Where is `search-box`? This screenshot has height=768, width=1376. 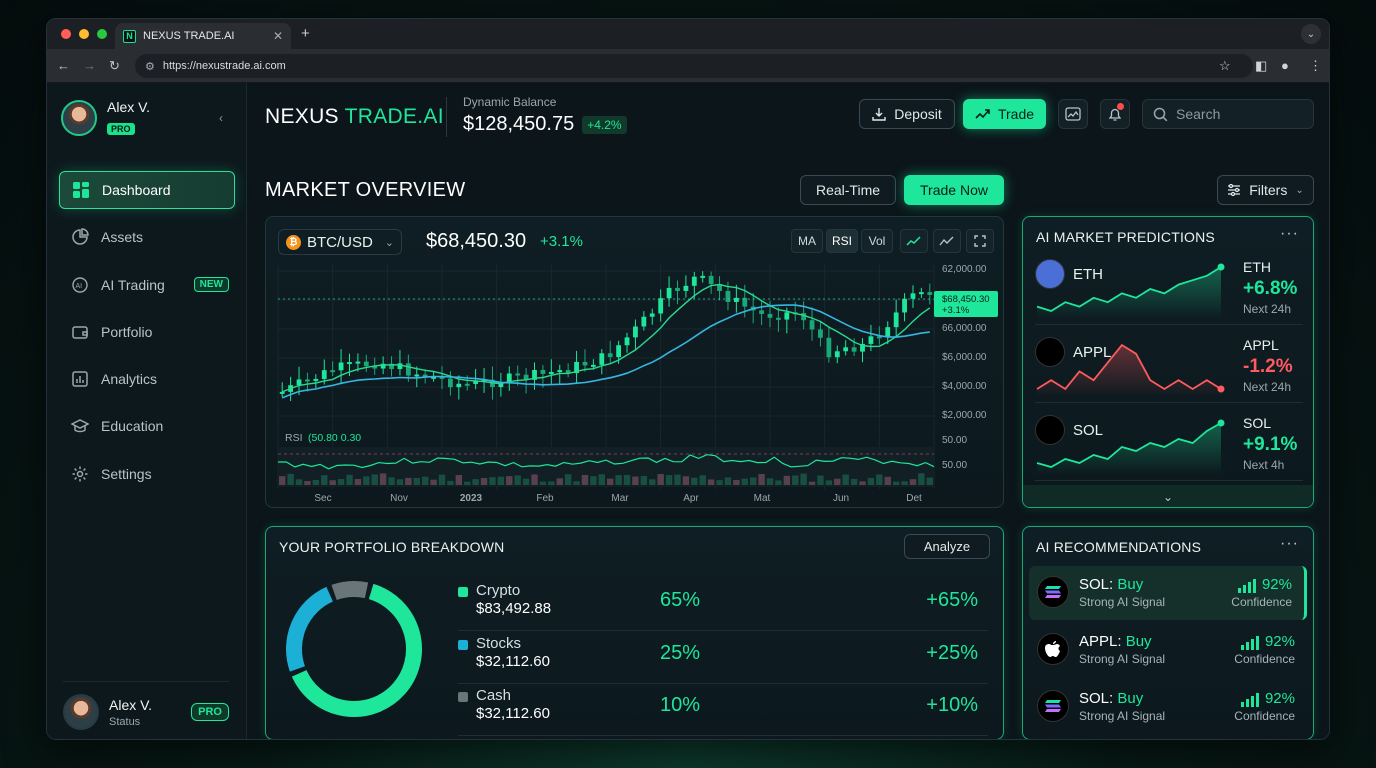
search-box is located at coordinates (1228, 114).